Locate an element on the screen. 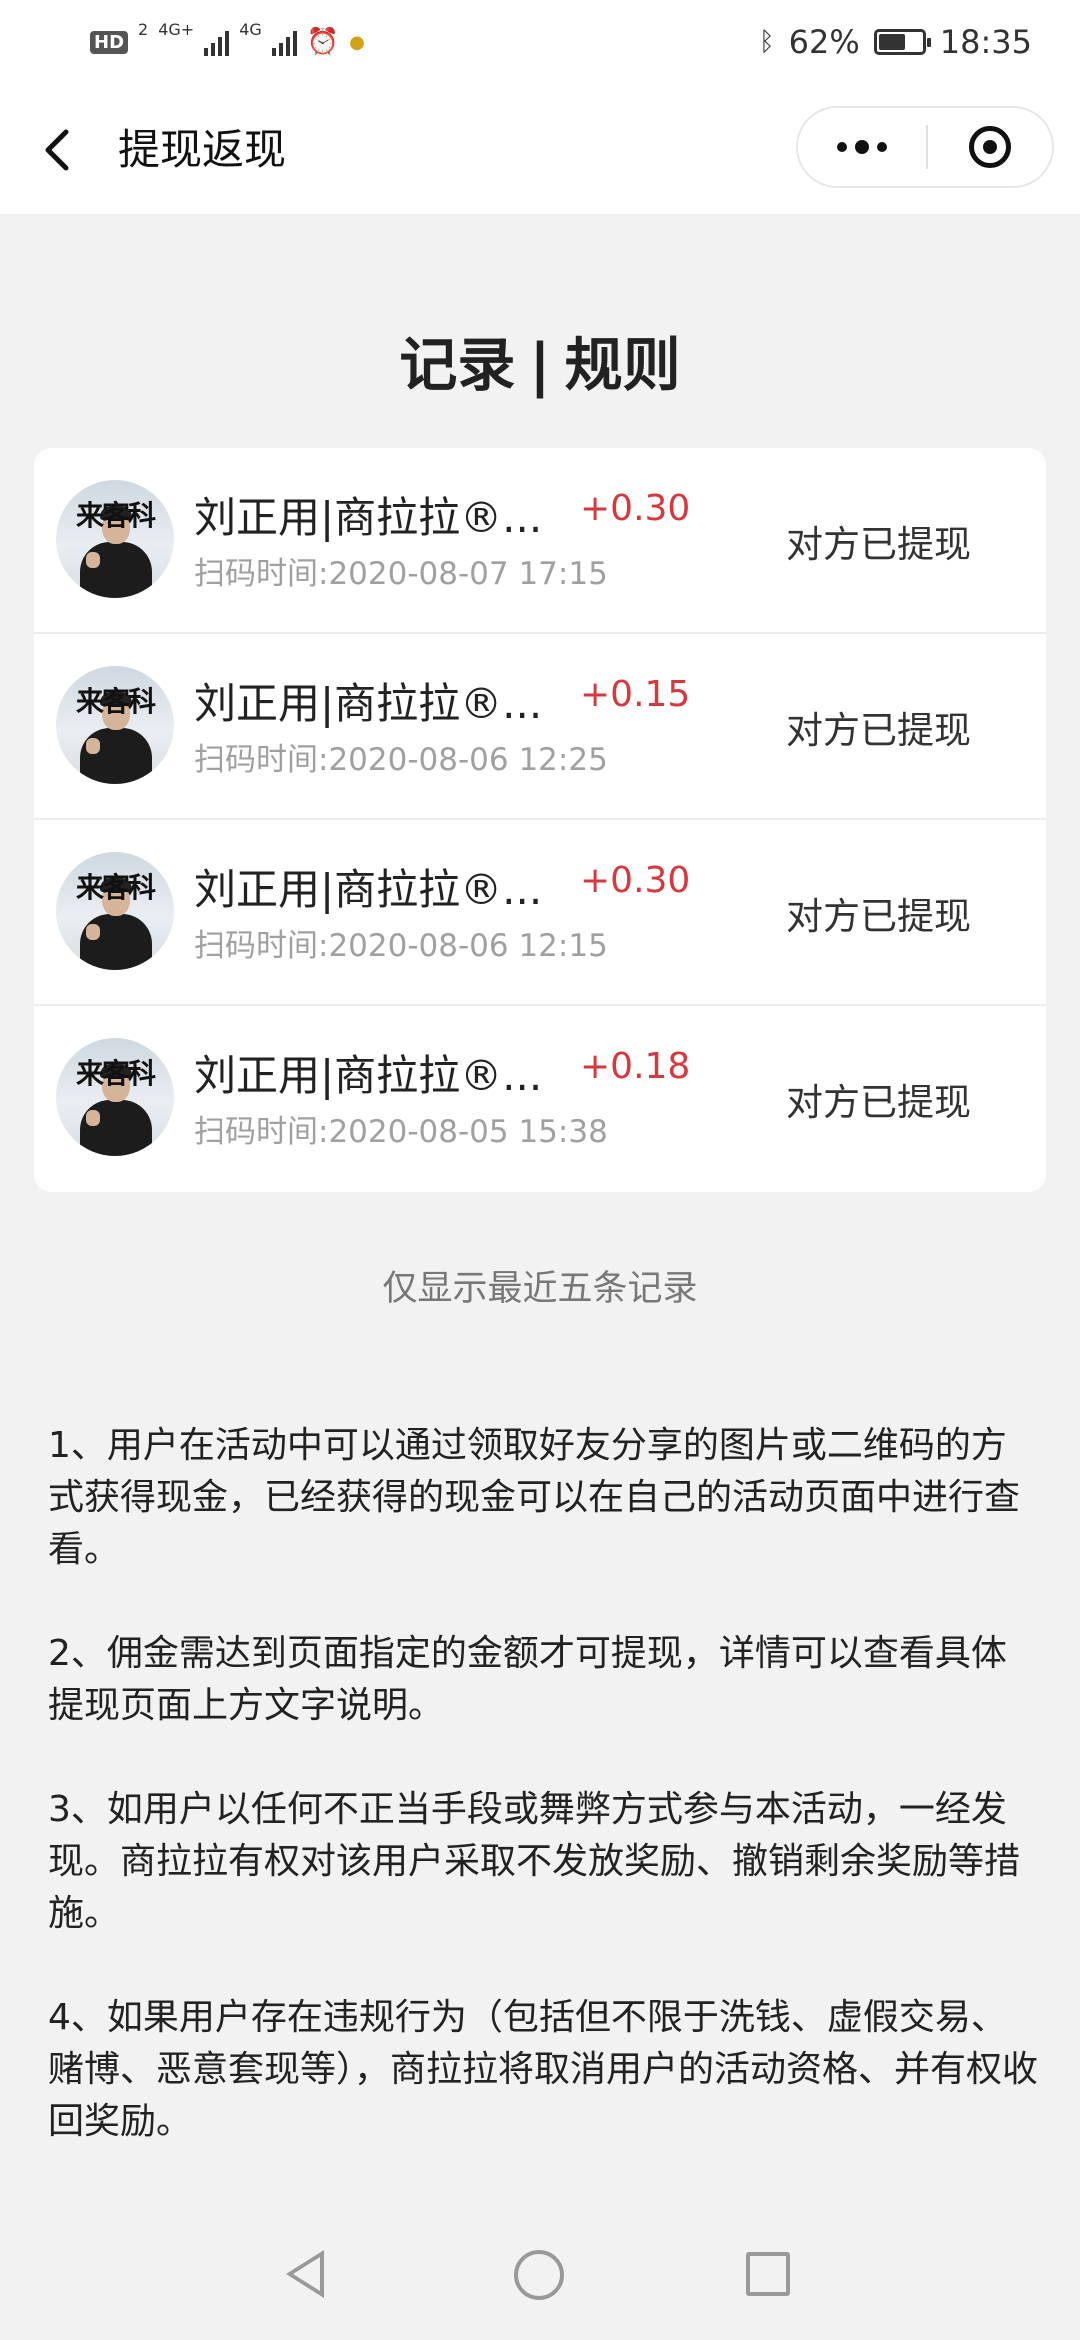 This screenshot has width=1080, height=2340. record-scan-time: 扫码时间:2020-08-07 17:15 is located at coordinates (401, 574).